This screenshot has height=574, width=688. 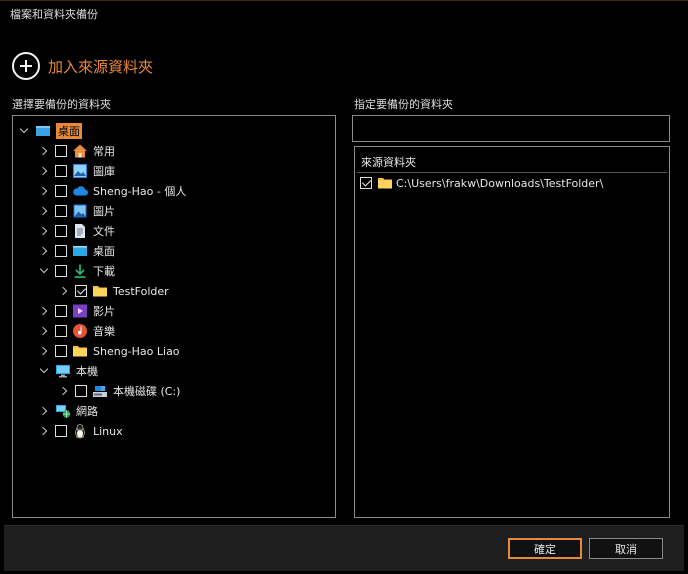 I want to click on tree-item: 常用, so click(x=77, y=151).